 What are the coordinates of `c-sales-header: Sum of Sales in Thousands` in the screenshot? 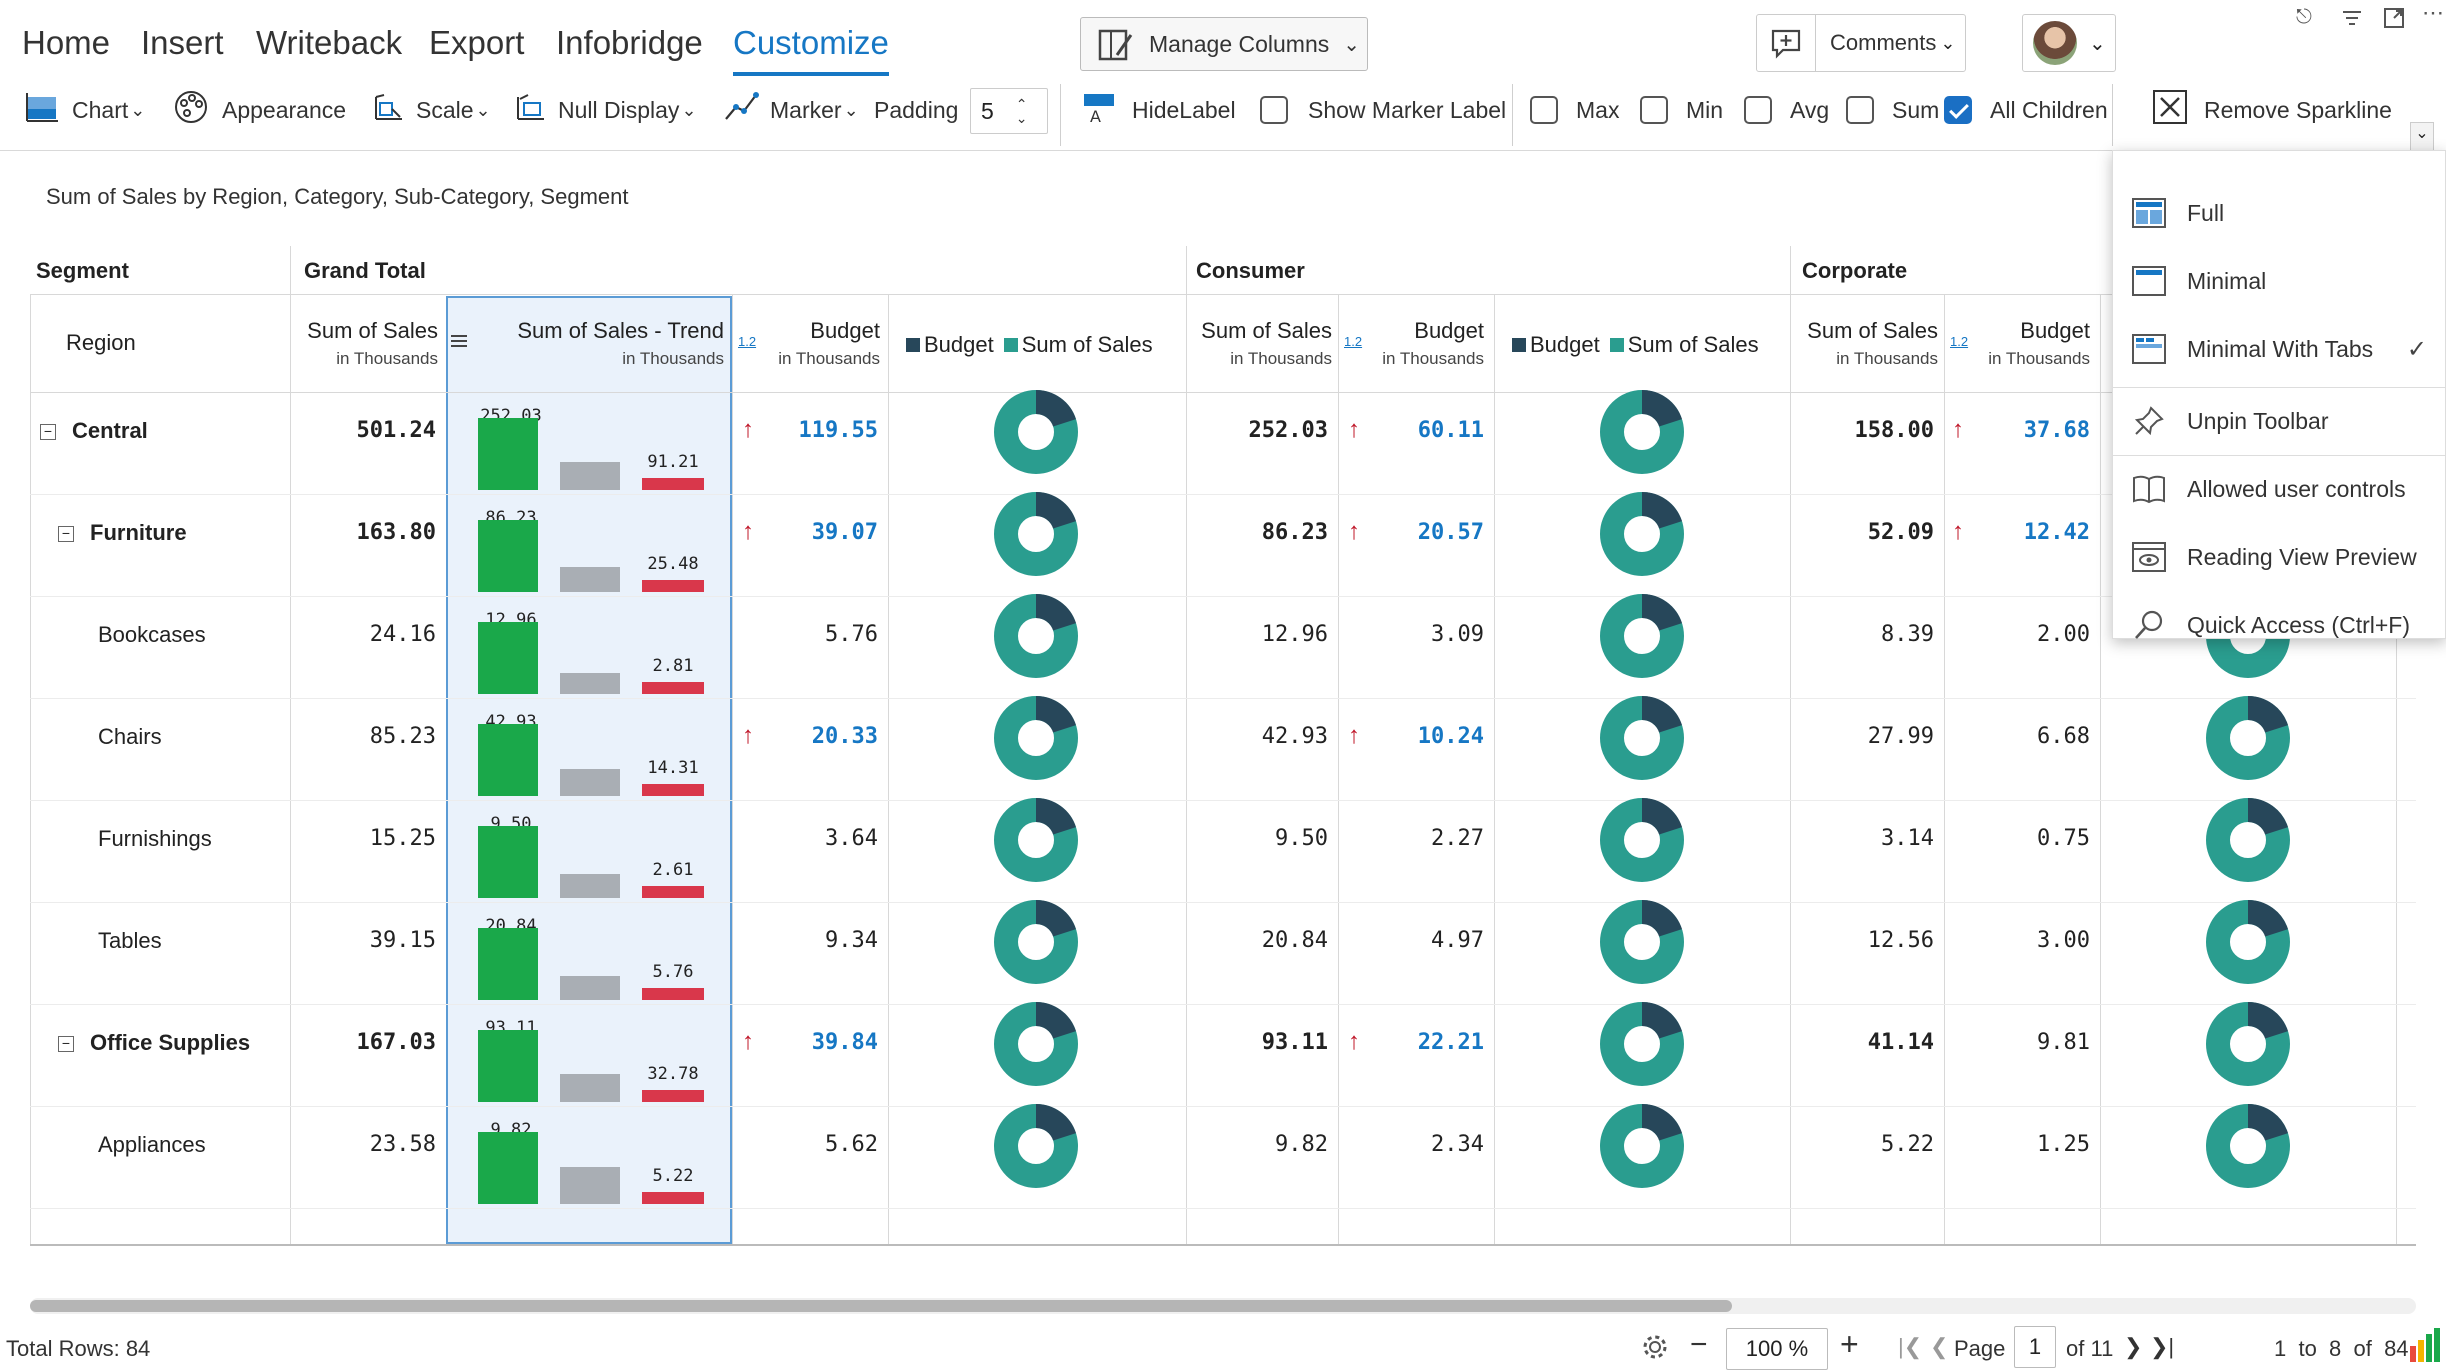 It's located at (1262, 344).